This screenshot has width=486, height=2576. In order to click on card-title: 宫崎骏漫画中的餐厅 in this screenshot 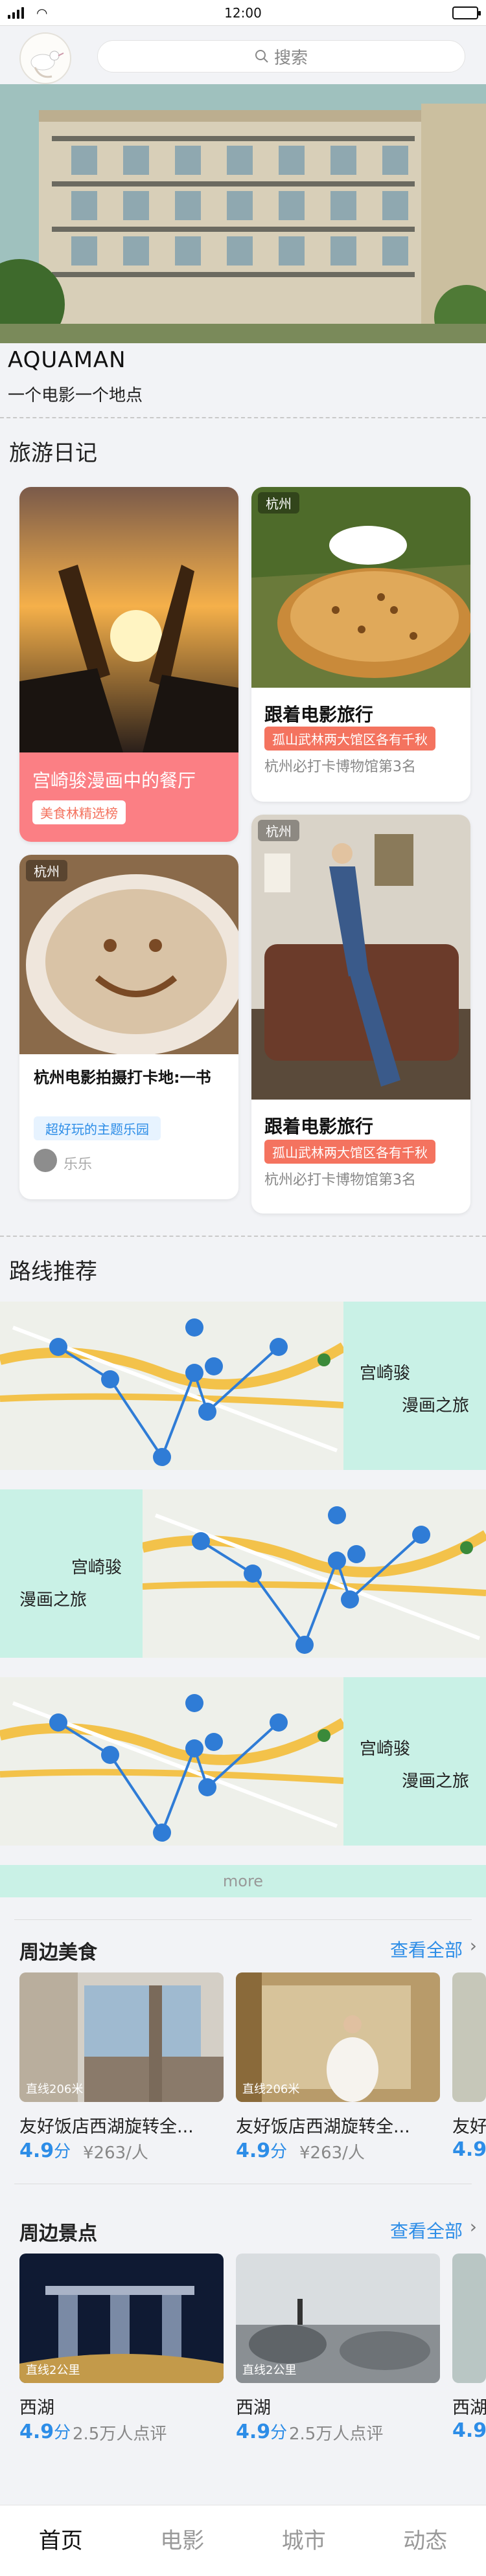, I will do `click(114, 780)`.